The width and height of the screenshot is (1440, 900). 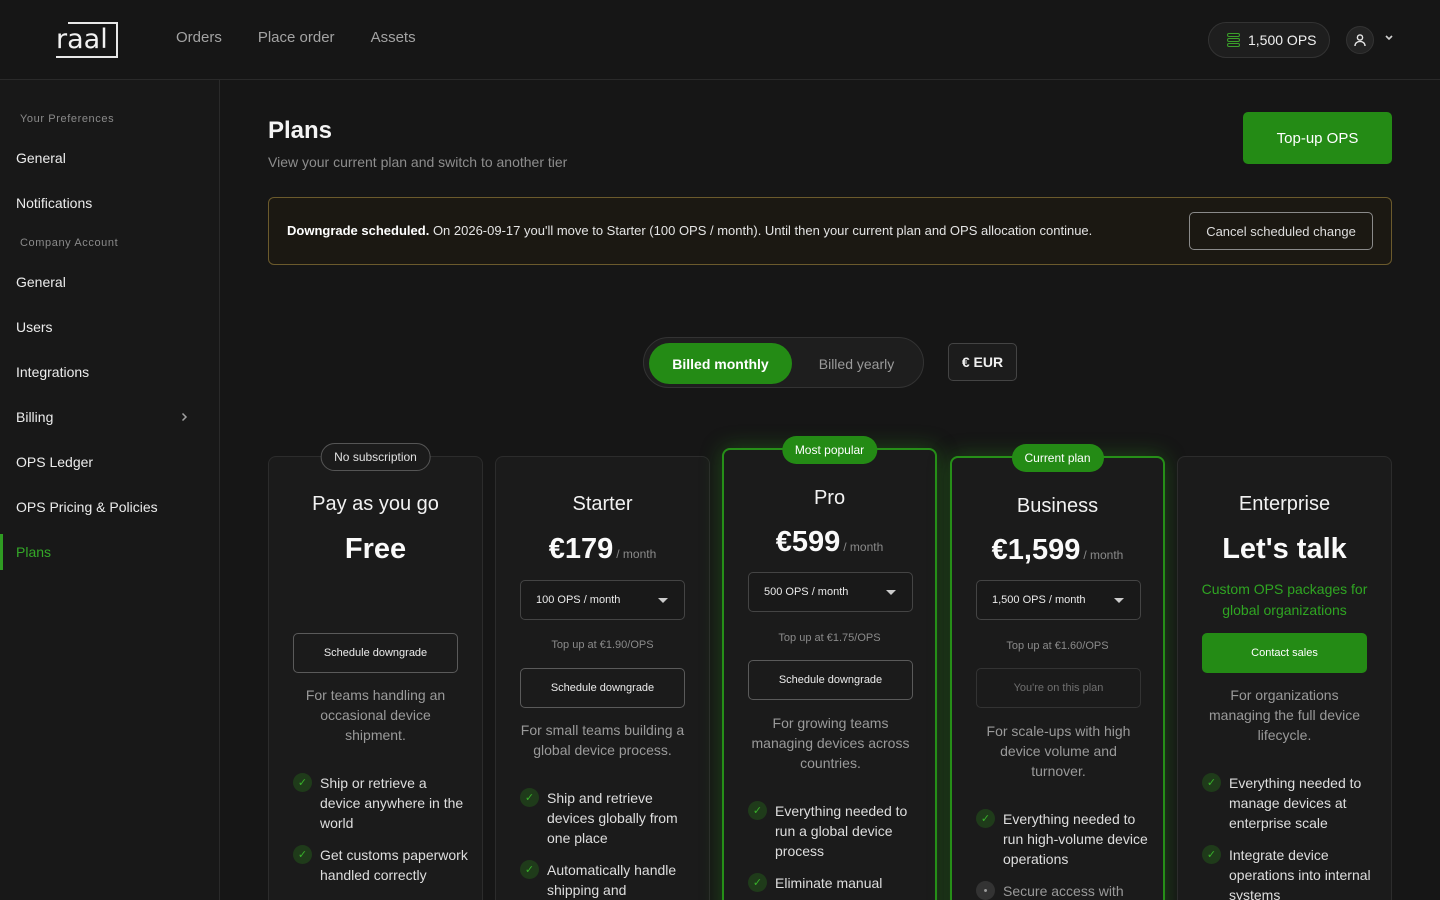 What do you see at coordinates (602, 504) in the screenshot?
I see `plan-name: Starter` at bounding box center [602, 504].